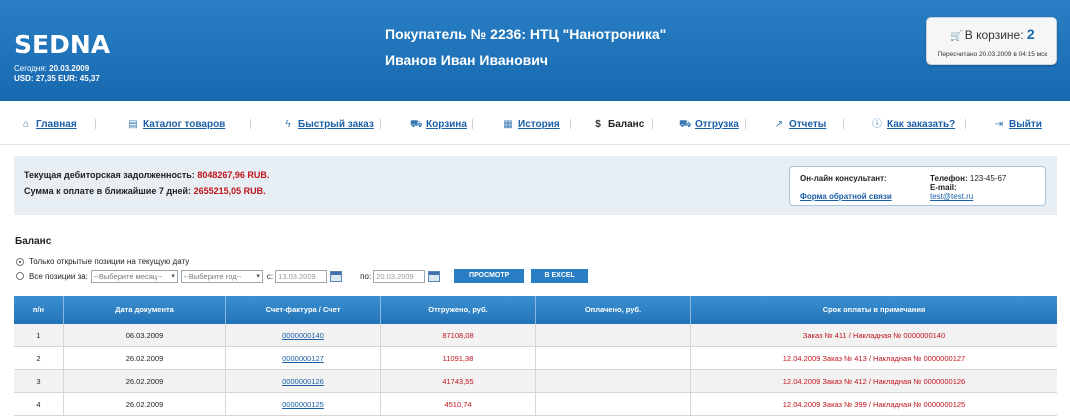 The height and width of the screenshot is (416, 1070). Describe the element at coordinates (303, 381) in the screenshot. I see `invoice-link: 0000000126` at that location.